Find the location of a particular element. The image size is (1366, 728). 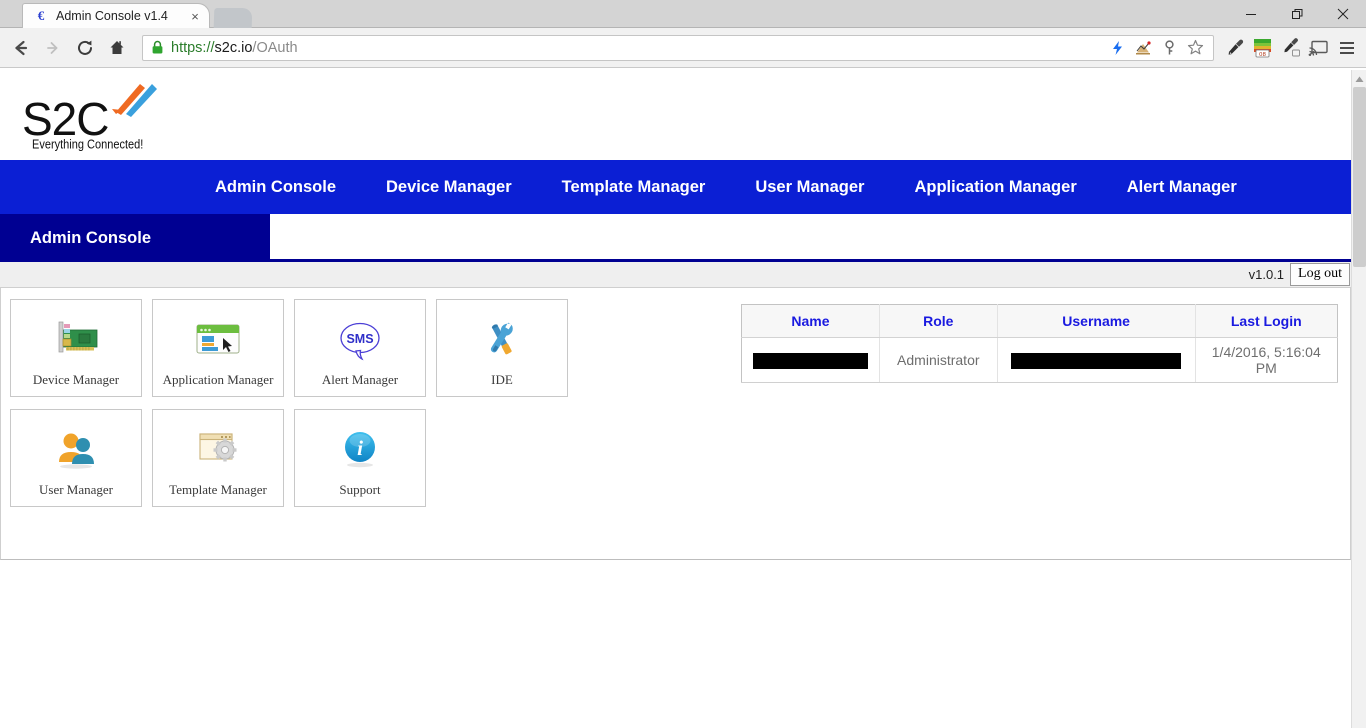

window-controls is located at coordinates (1297, 14).